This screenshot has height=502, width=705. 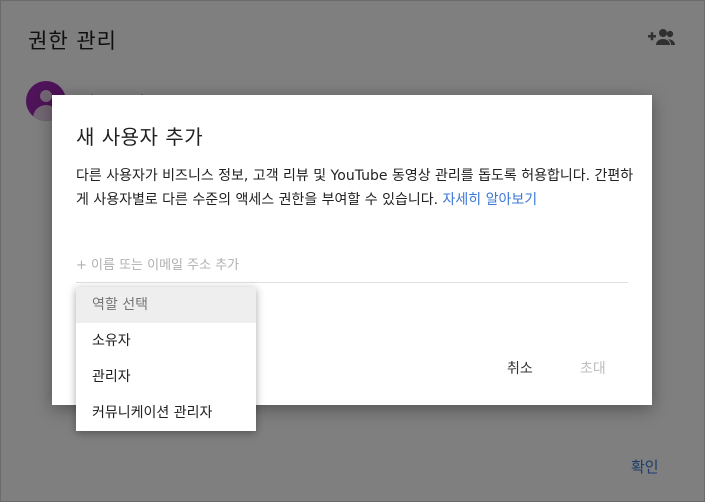 What do you see at coordinates (140, 137) in the screenshot?
I see `dialog-title: 새 사용자 추가` at bounding box center [140, 137].